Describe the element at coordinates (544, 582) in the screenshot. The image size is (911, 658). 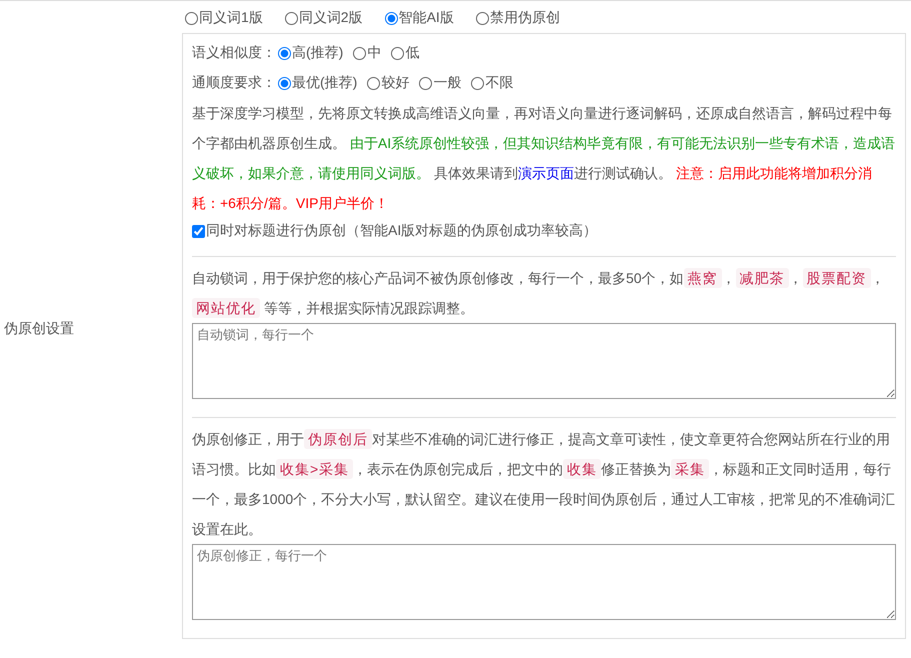
I see `corrections-field: 伪原创修正，每行一个` at that location.